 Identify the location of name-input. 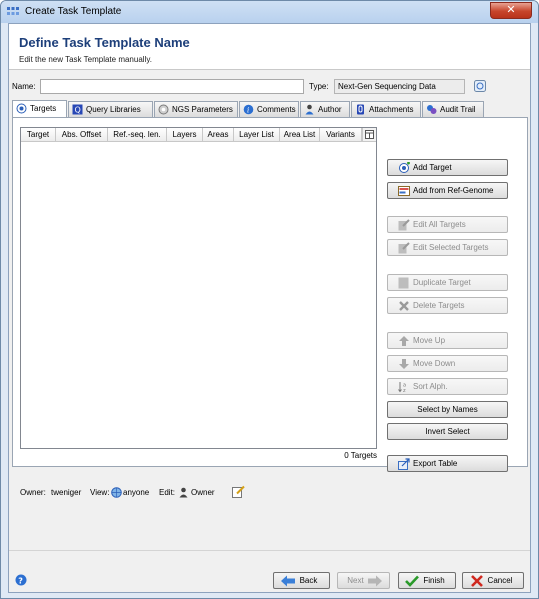
(172, 86).